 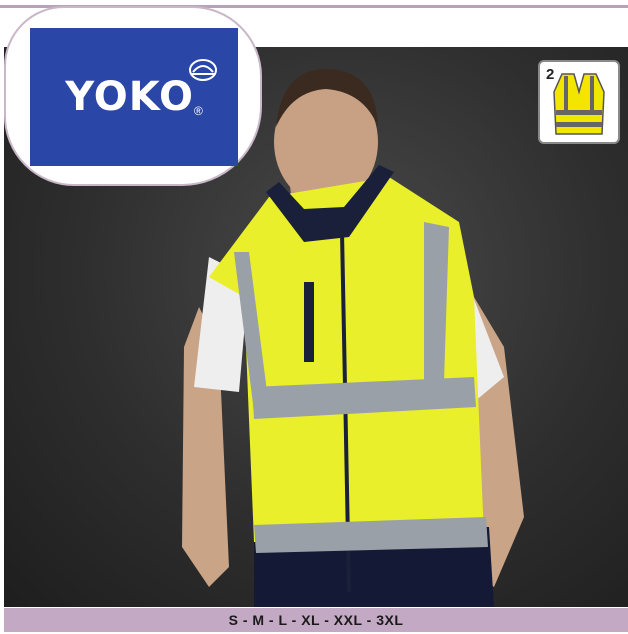 What do you see at coordinates (203, 70) in the screenshot?
I see `helmet-icon` at bounding box center [203, 70].